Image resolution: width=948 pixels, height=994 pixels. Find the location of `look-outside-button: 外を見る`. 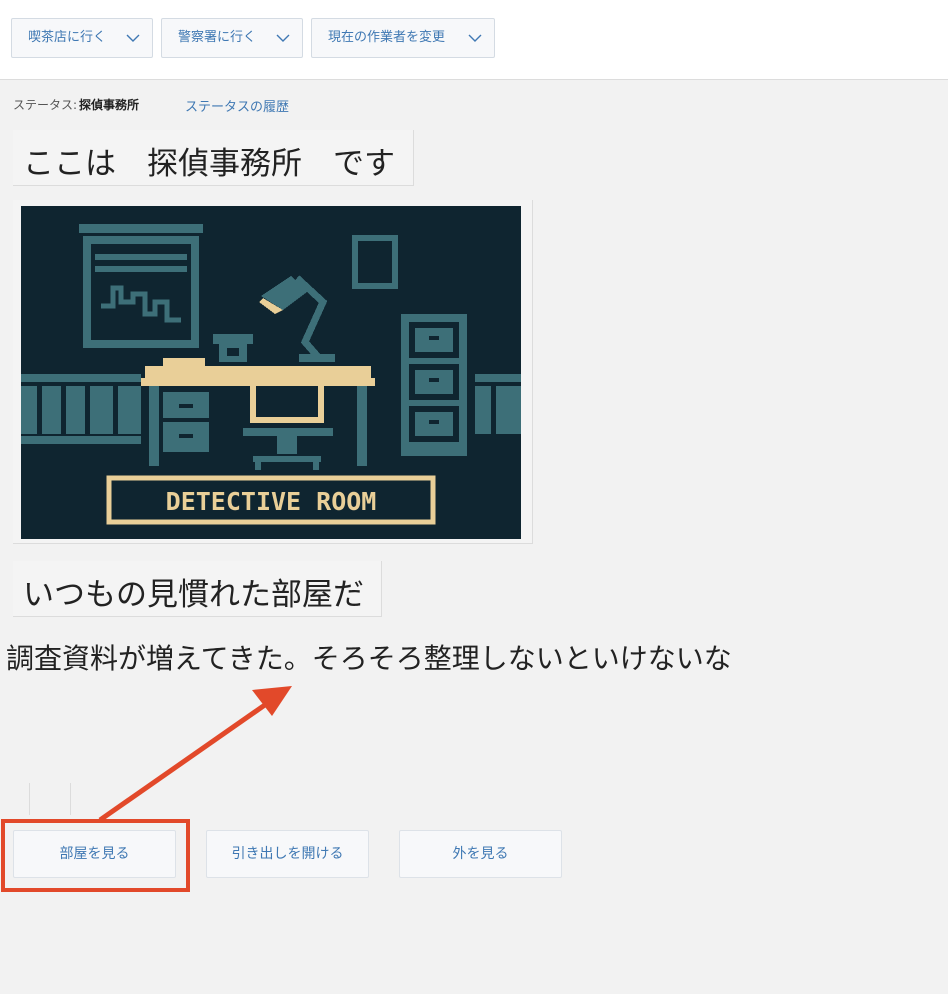

look-outside-button: 外を見る is located at coordinates (480, 854).